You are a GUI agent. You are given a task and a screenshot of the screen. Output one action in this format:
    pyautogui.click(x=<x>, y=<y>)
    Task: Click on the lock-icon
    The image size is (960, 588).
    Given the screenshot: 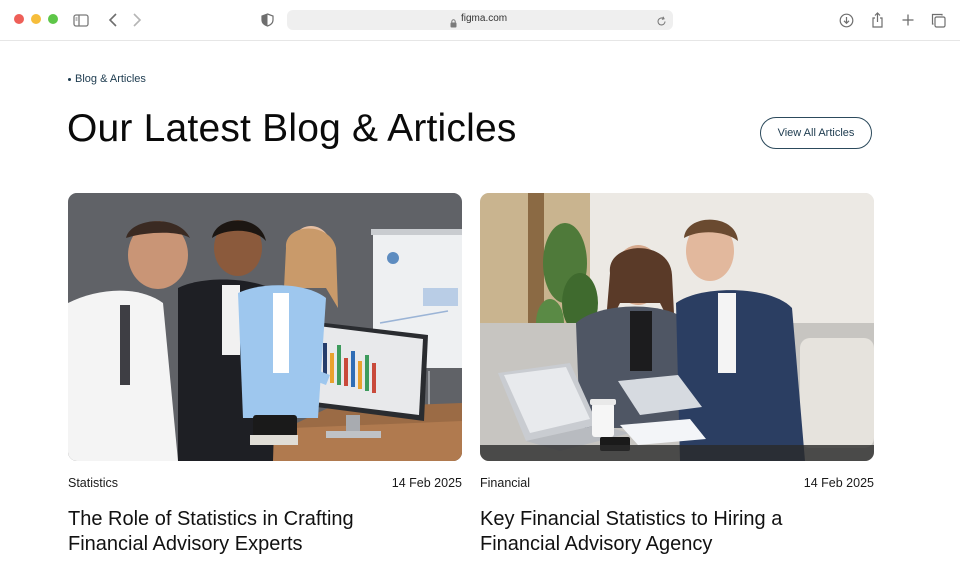 What is the action you would take?
    pyautogui.click(x=453, y=24)
    